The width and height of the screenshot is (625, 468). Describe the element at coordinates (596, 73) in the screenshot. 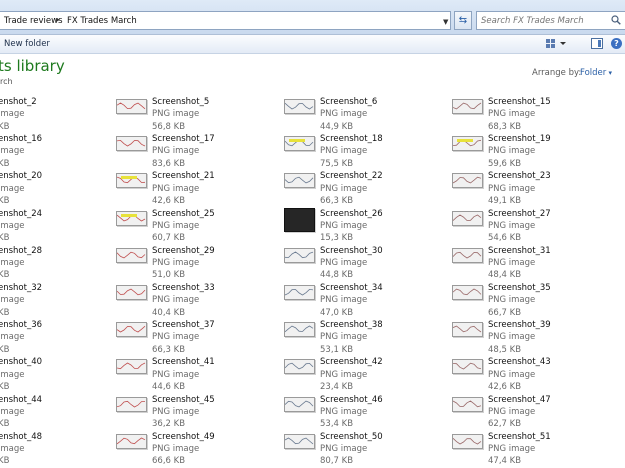

I see `arrange-by-dropdown: Folder` at that location.